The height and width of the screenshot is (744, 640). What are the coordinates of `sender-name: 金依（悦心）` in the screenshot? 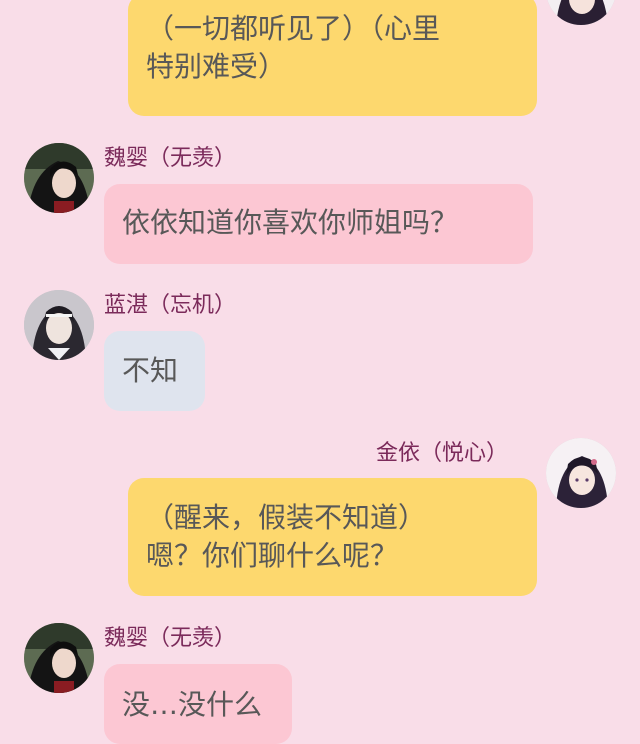 It's located at (442, 453).